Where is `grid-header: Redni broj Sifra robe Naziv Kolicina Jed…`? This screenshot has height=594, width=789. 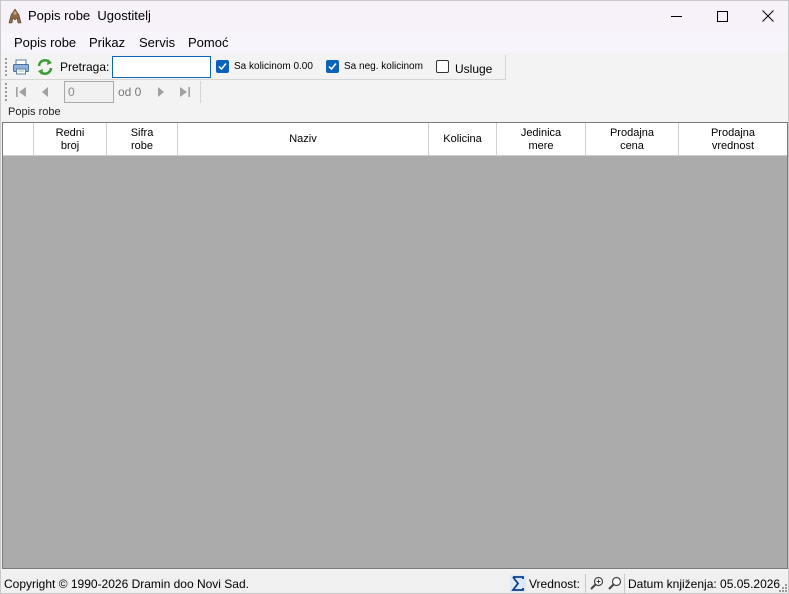
grid-header: Redni broj Sifra robe Naziv Kolicina Jed… is located at coordinates (395, 139).